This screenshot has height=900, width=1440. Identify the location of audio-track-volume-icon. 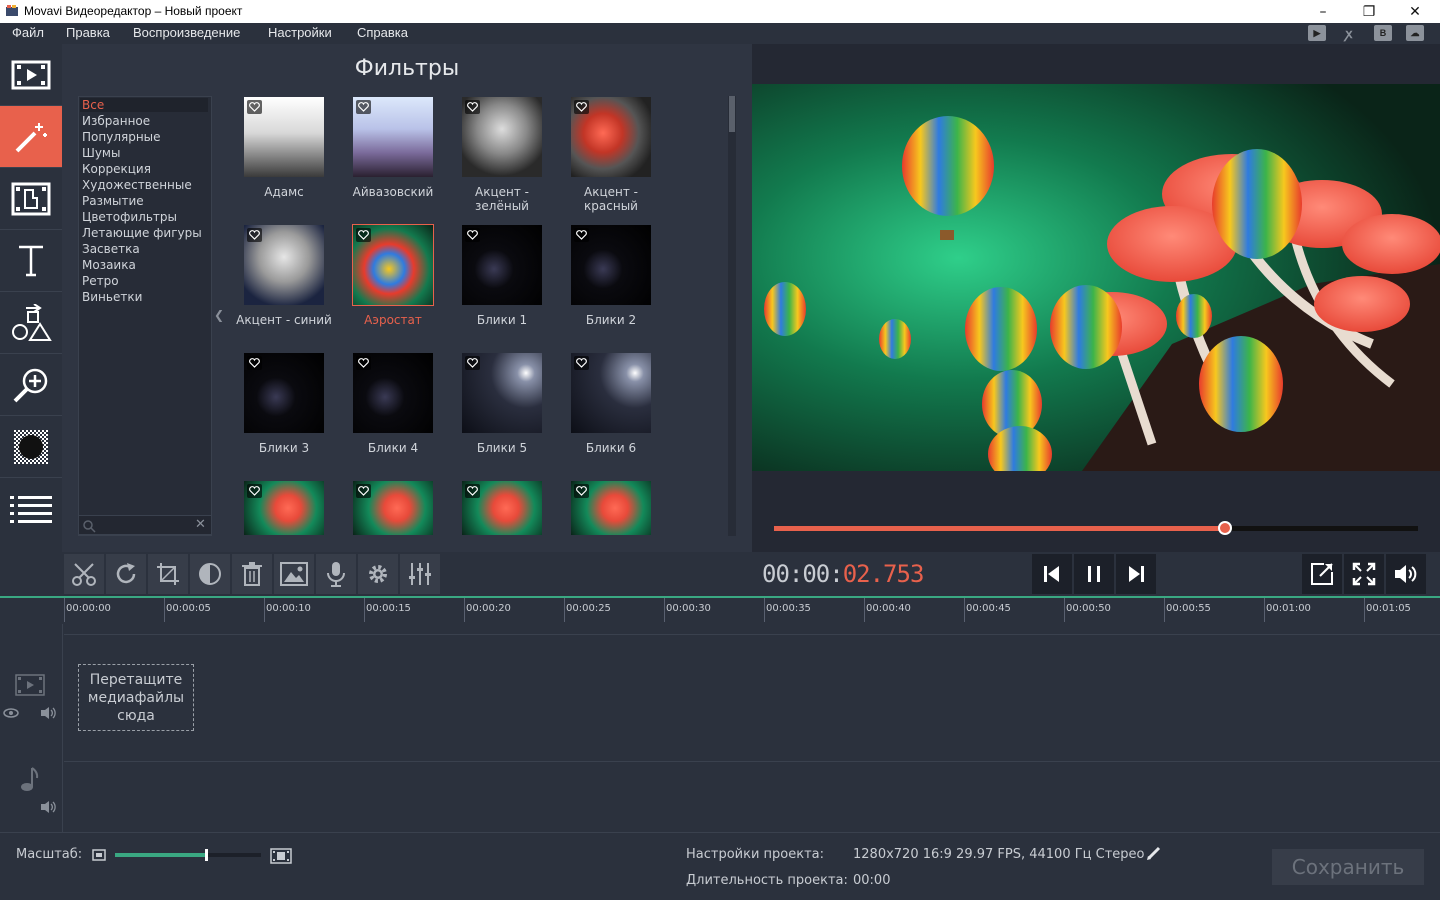
(49, 807).